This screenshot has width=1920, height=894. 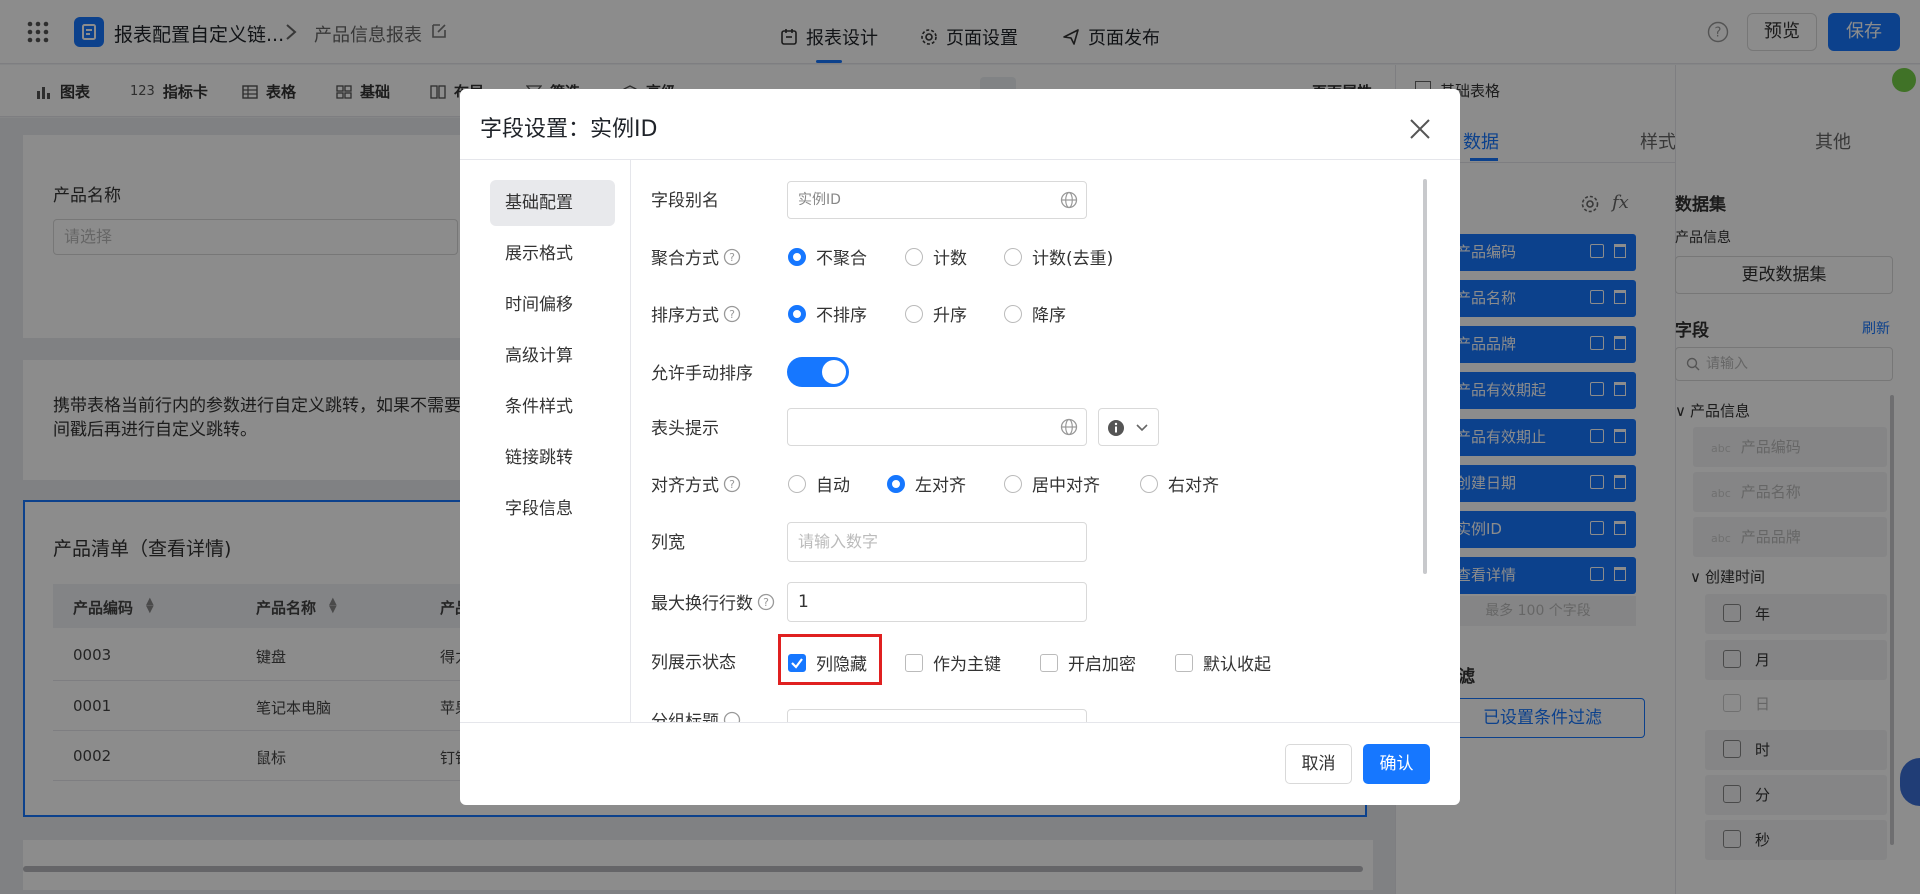 I want to click on radio-label: 计数(去重), so click(x=1073, y=259).